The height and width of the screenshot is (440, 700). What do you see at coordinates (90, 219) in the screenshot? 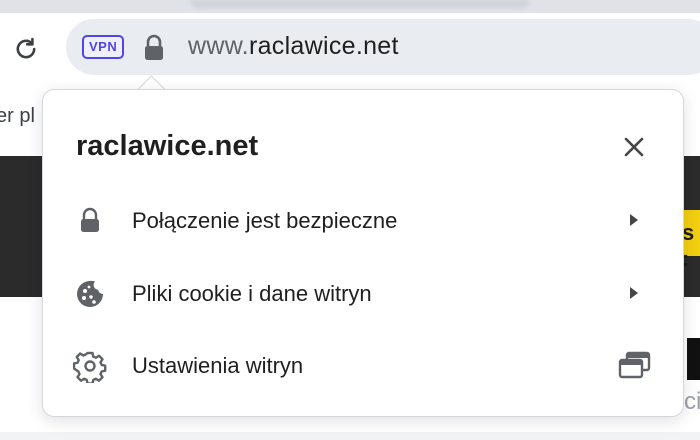
I see `lock-icon` at bounding box center [90, 219].